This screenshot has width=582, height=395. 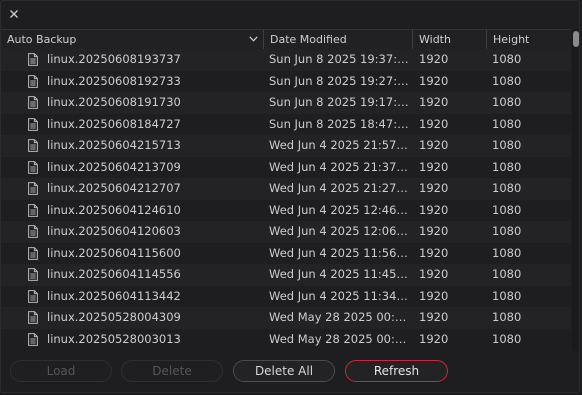 What do you see at coordinates (114, 317) in the screenshot?
I see `backup-name-cell: linux.20250528004309` at bounding box center [114, 317].